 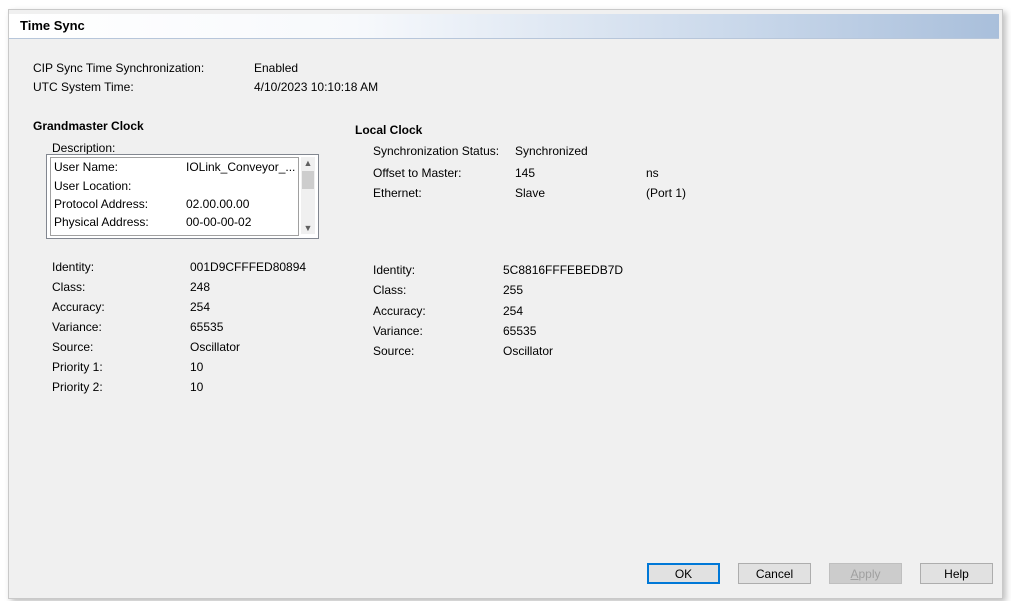 What do you see at coordinates (513, 311) in the screenshot?
I see `lc-accuracy-value: 254` at bounding box center [513, 311].